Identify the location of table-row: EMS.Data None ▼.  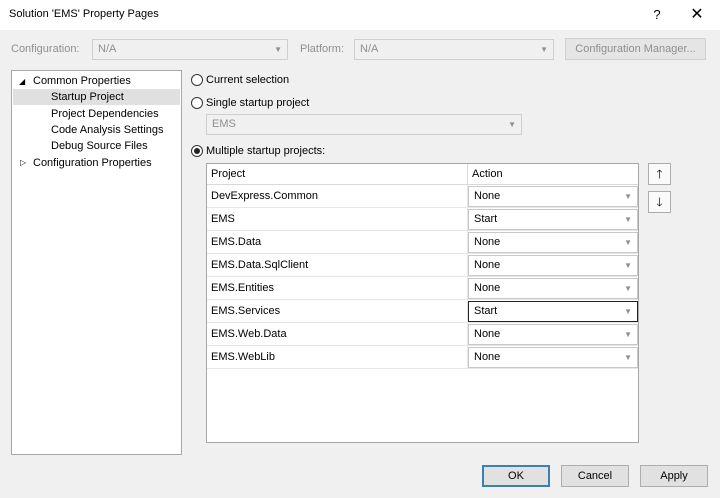
(422, 242).